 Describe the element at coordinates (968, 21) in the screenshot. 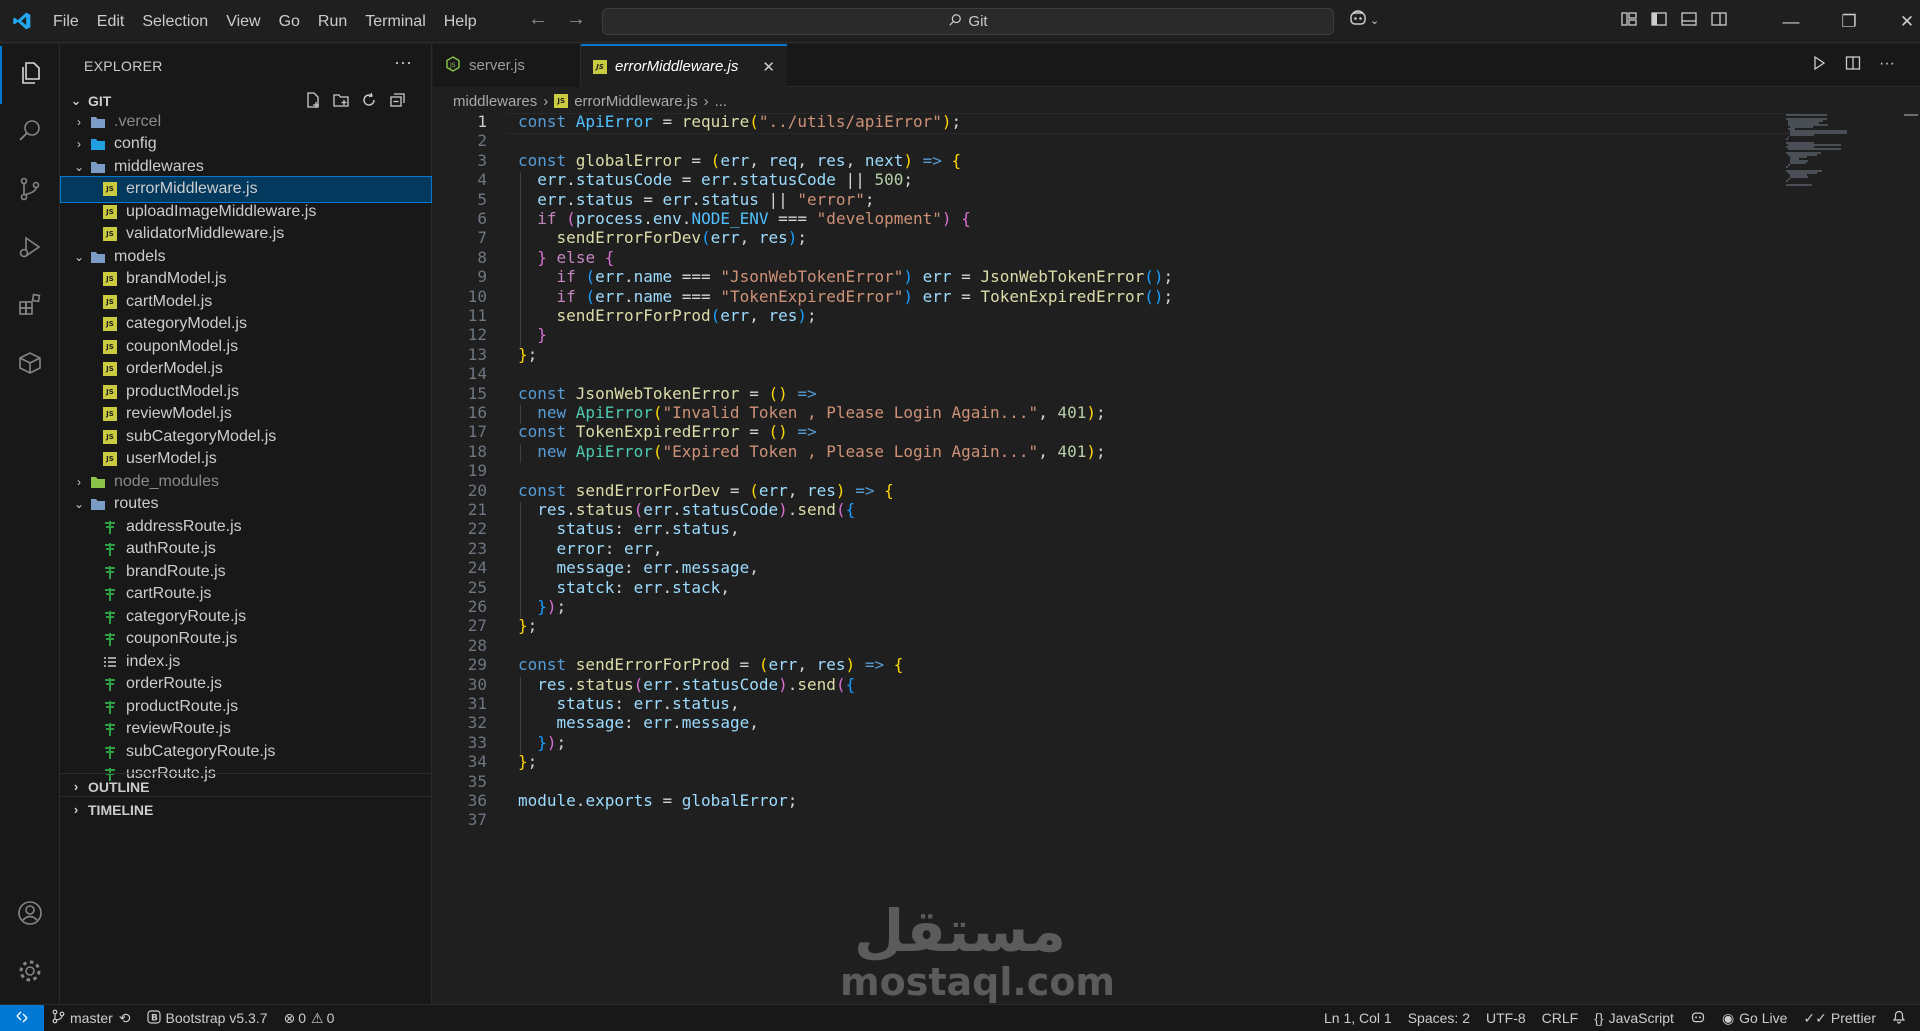

I see `command-center-search: Git` at that location.